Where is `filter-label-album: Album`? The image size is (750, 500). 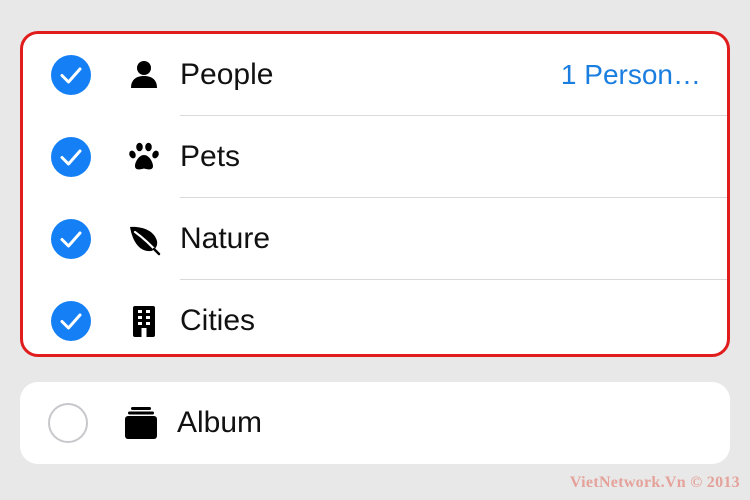 filter-label-album: Album is located at coordinates (220, 422).